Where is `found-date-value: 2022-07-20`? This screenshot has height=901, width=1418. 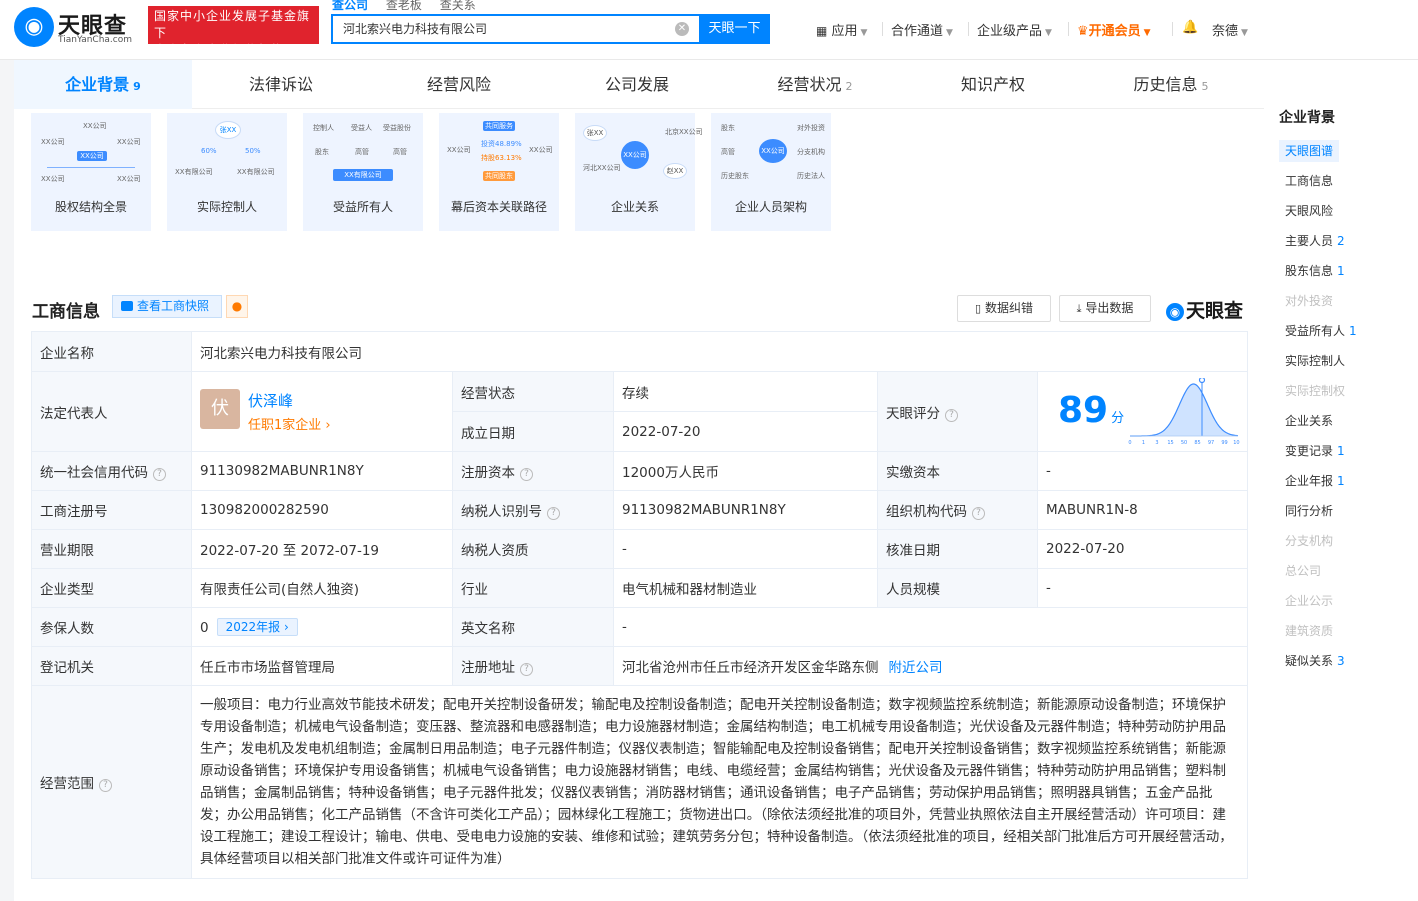
found-date-value: 2022-07-20 is located at coordinates (745, 431).